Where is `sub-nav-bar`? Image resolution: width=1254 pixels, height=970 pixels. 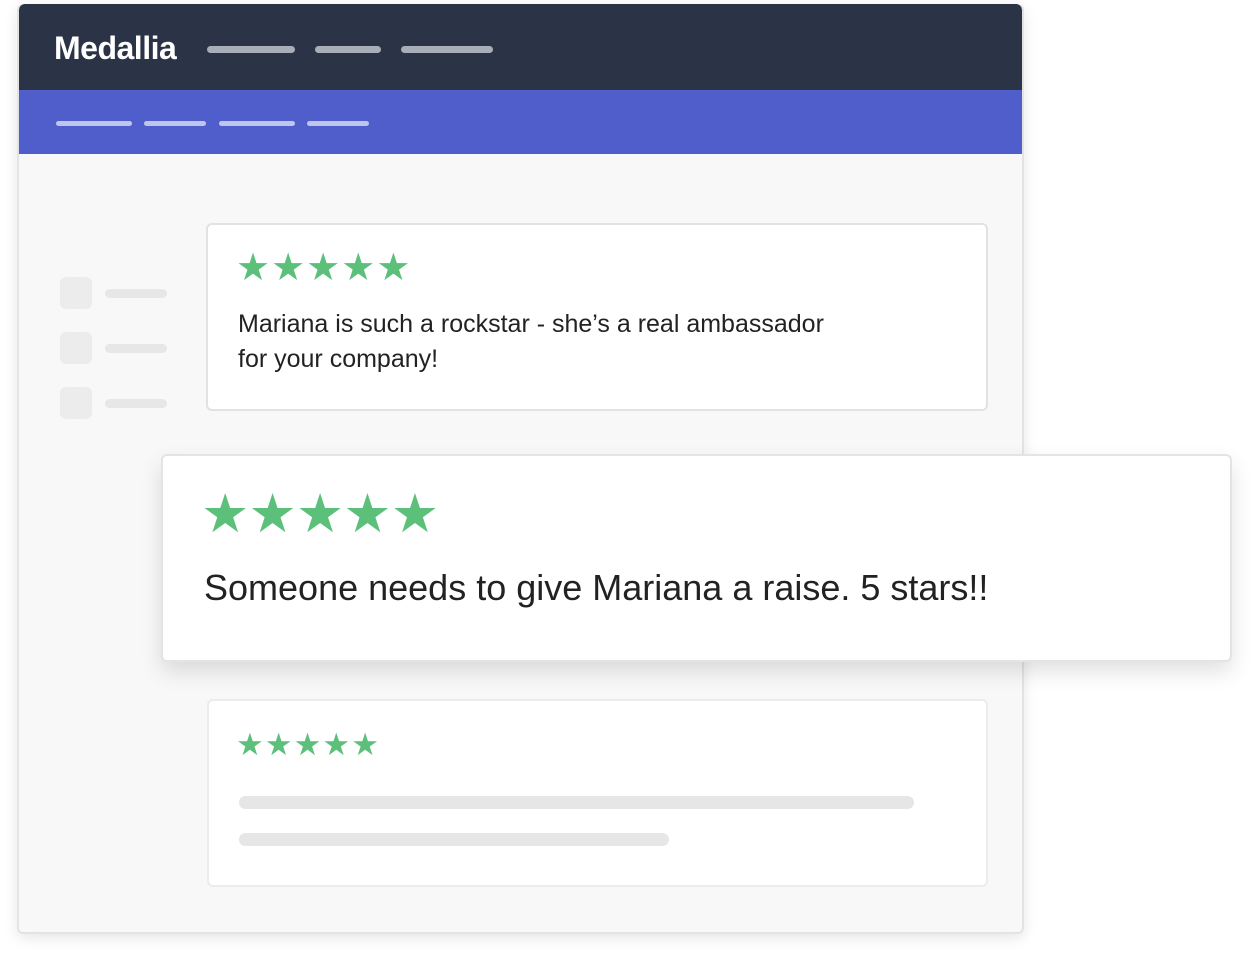
sub-nav-bar is located at coordinates (520, 122).